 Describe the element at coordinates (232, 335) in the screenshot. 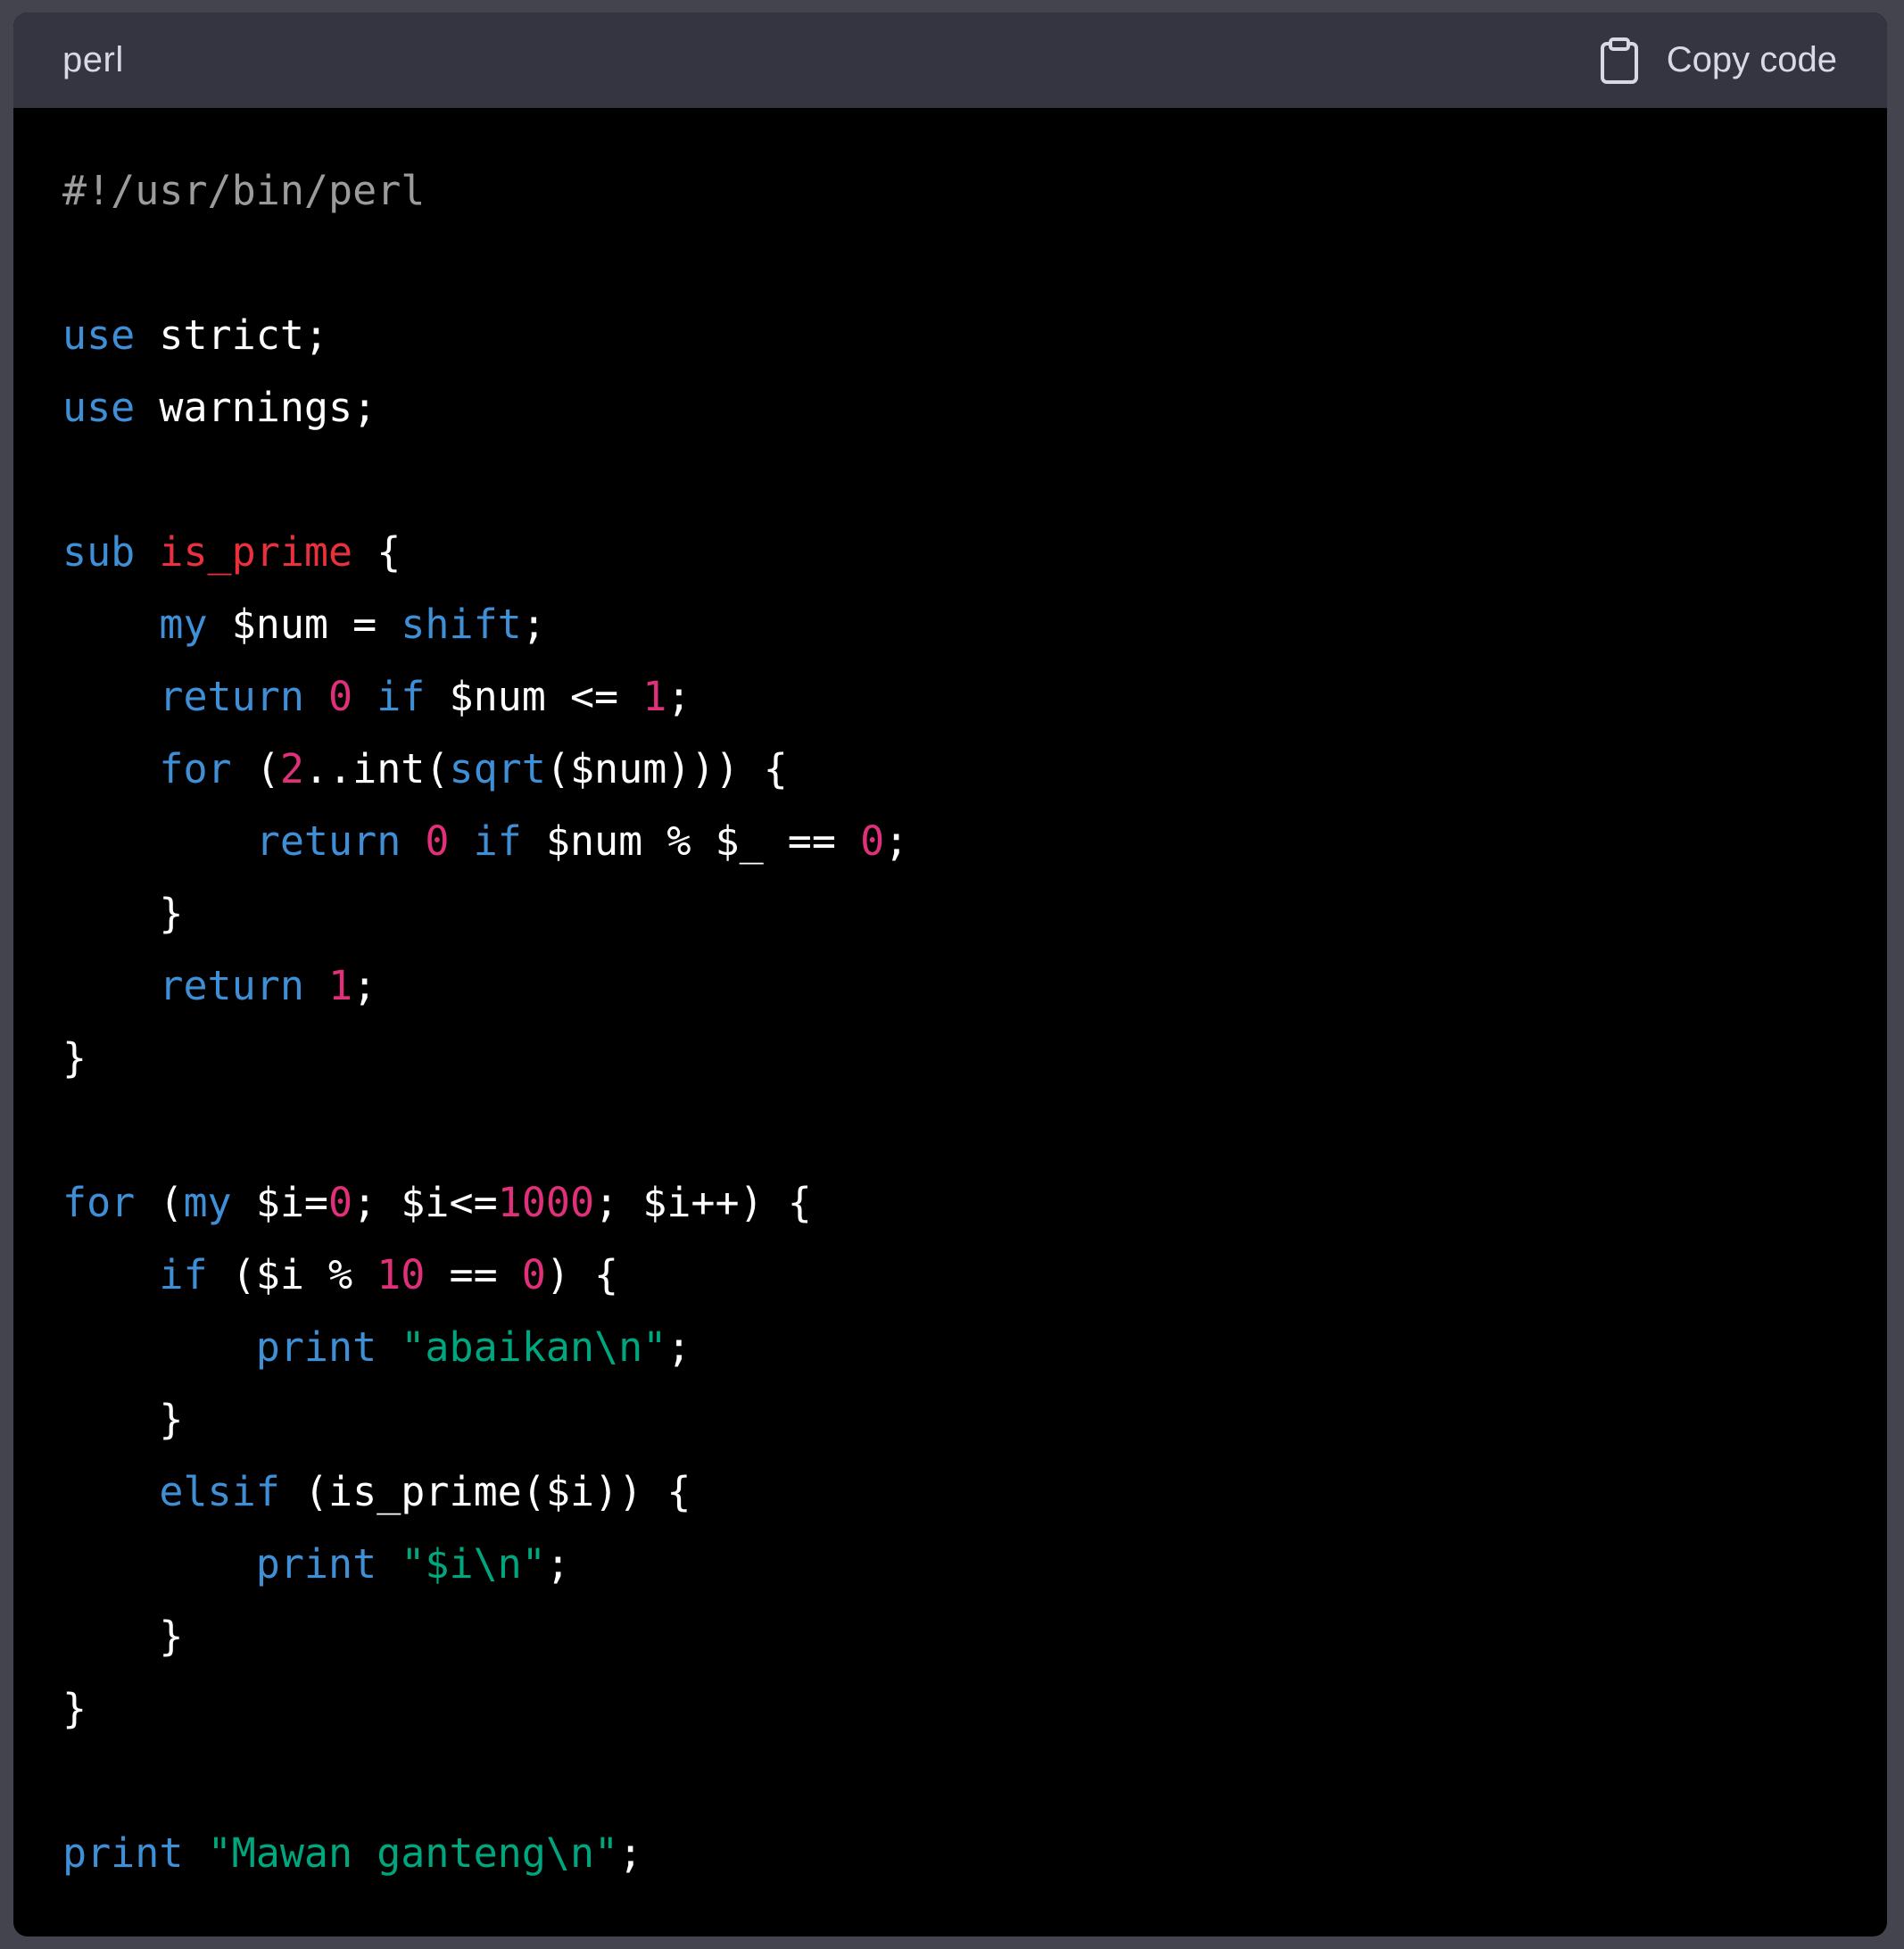

I see `code-token-plain: strict;` at that location.